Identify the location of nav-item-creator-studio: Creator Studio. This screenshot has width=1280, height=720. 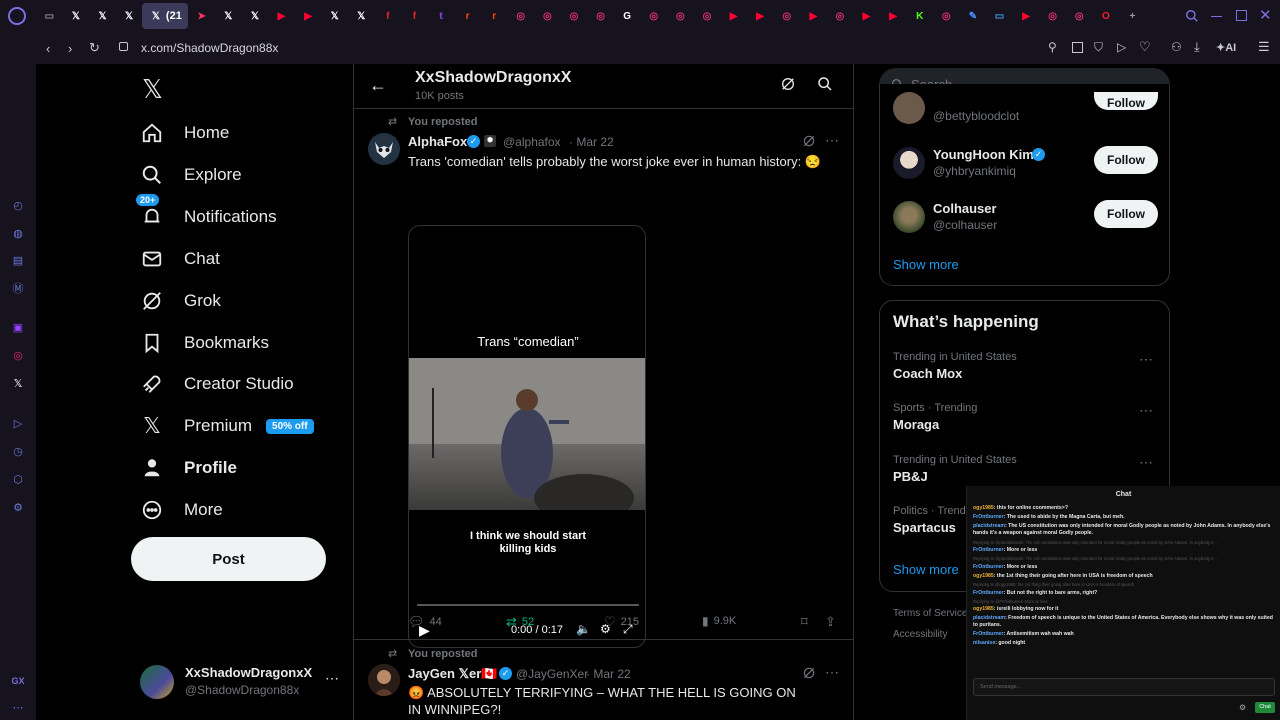
(217, 384).